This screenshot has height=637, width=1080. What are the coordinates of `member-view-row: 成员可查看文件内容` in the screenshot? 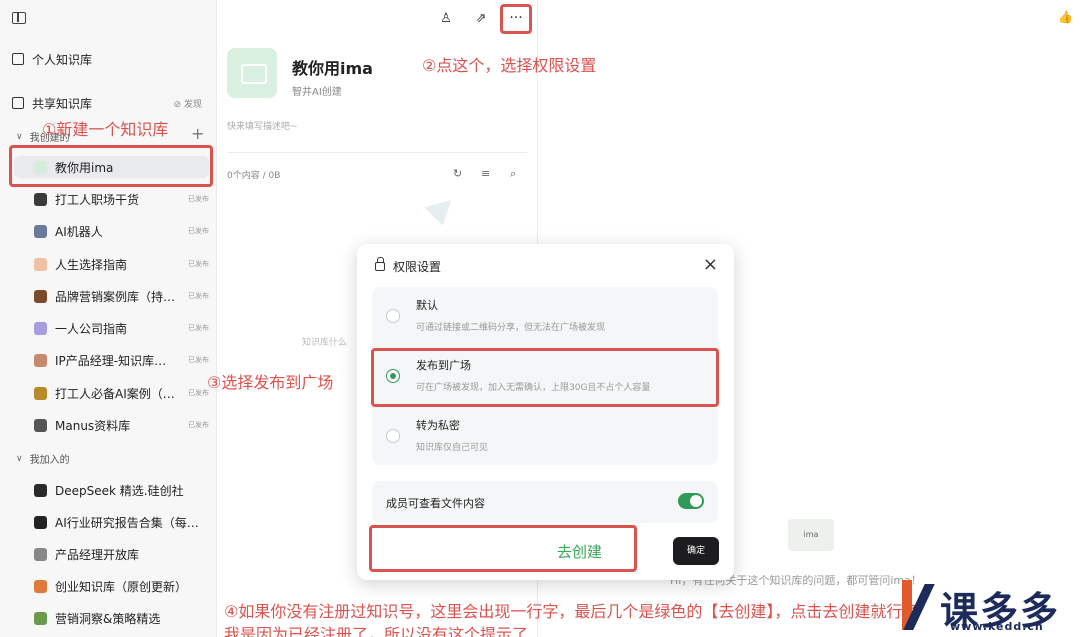 It's located at (545, 502).